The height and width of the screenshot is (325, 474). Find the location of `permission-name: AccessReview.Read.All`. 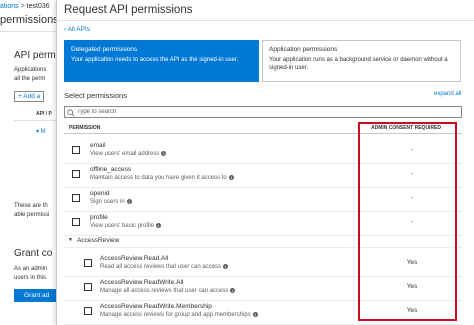

permission-name: AccessReview.Read.All is located at coordinates (134, 258).